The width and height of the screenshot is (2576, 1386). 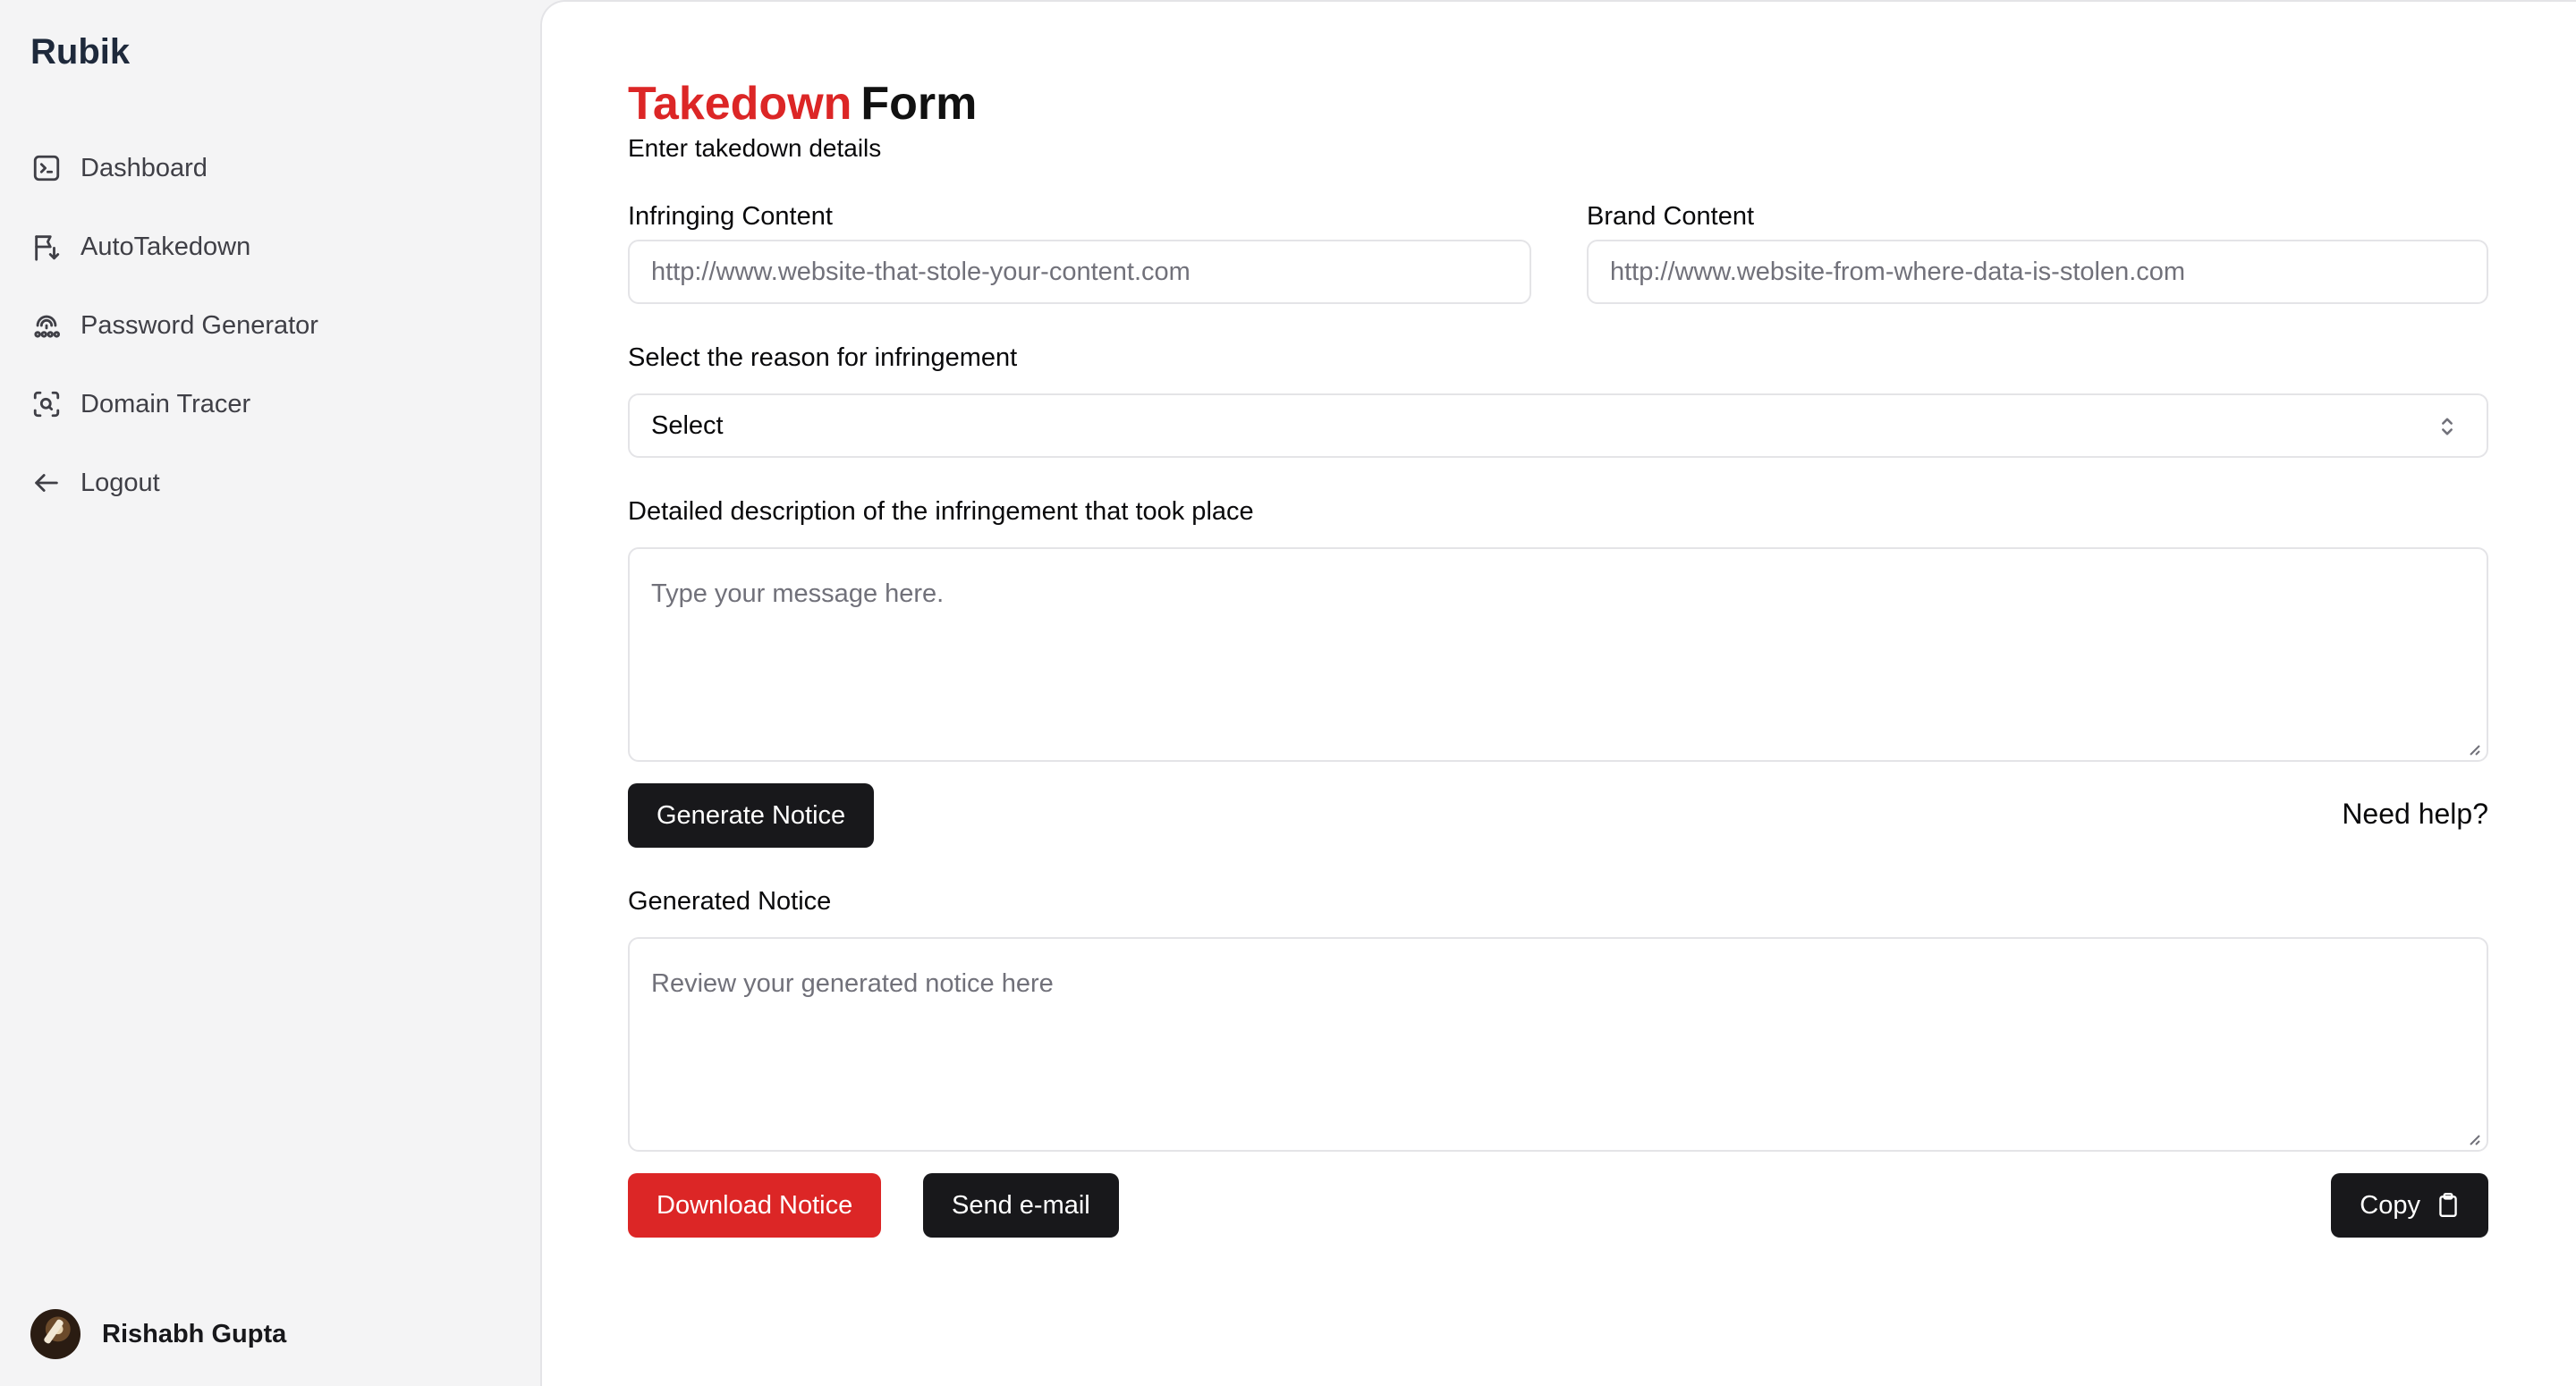 What do you see at coordinates (46, 404) in the screenshot?
I see `scan-search-icon` at bounding box center [46, 404].